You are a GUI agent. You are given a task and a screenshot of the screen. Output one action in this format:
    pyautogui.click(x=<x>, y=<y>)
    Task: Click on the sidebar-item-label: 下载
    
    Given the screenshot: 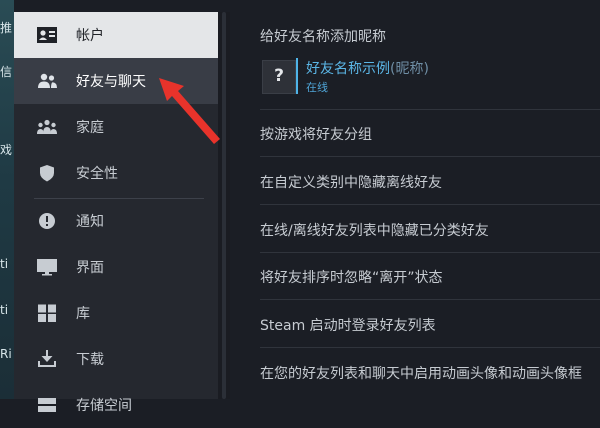 What is the action you would take?
    pyautogui.click(x=90, y=360)
    